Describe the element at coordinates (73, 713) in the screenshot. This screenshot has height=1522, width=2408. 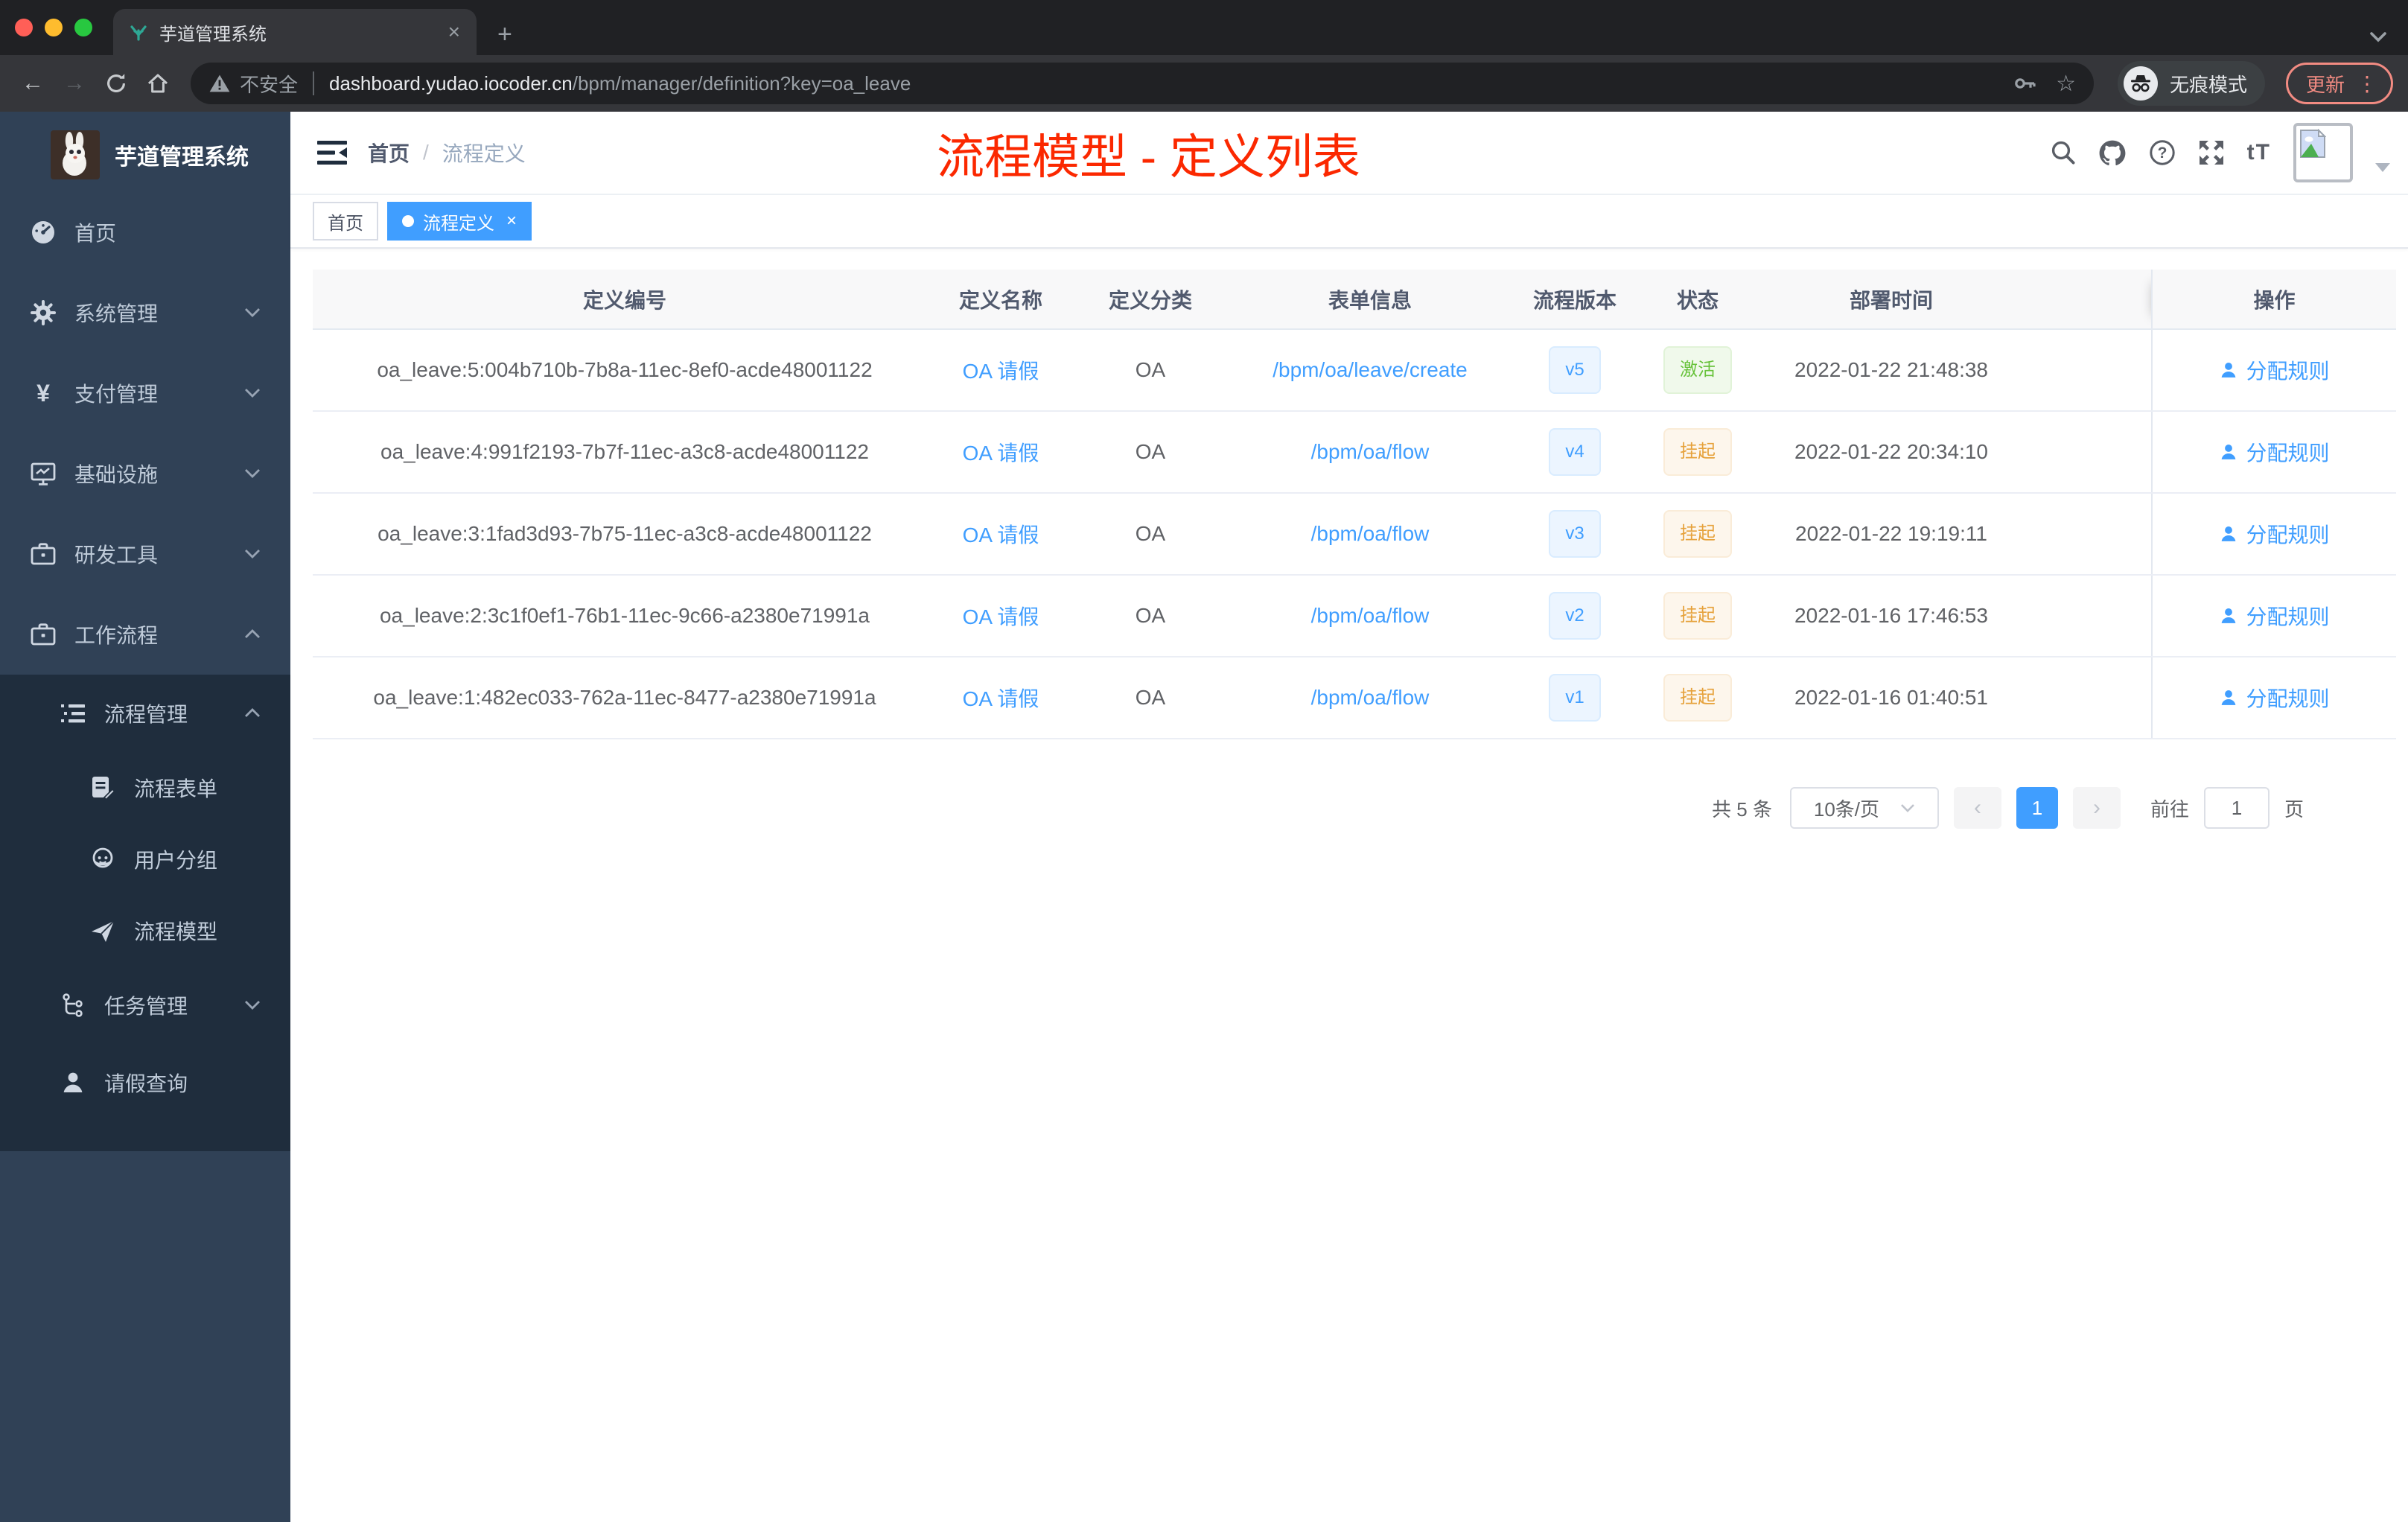
I see `list-tree-icon` at that location.